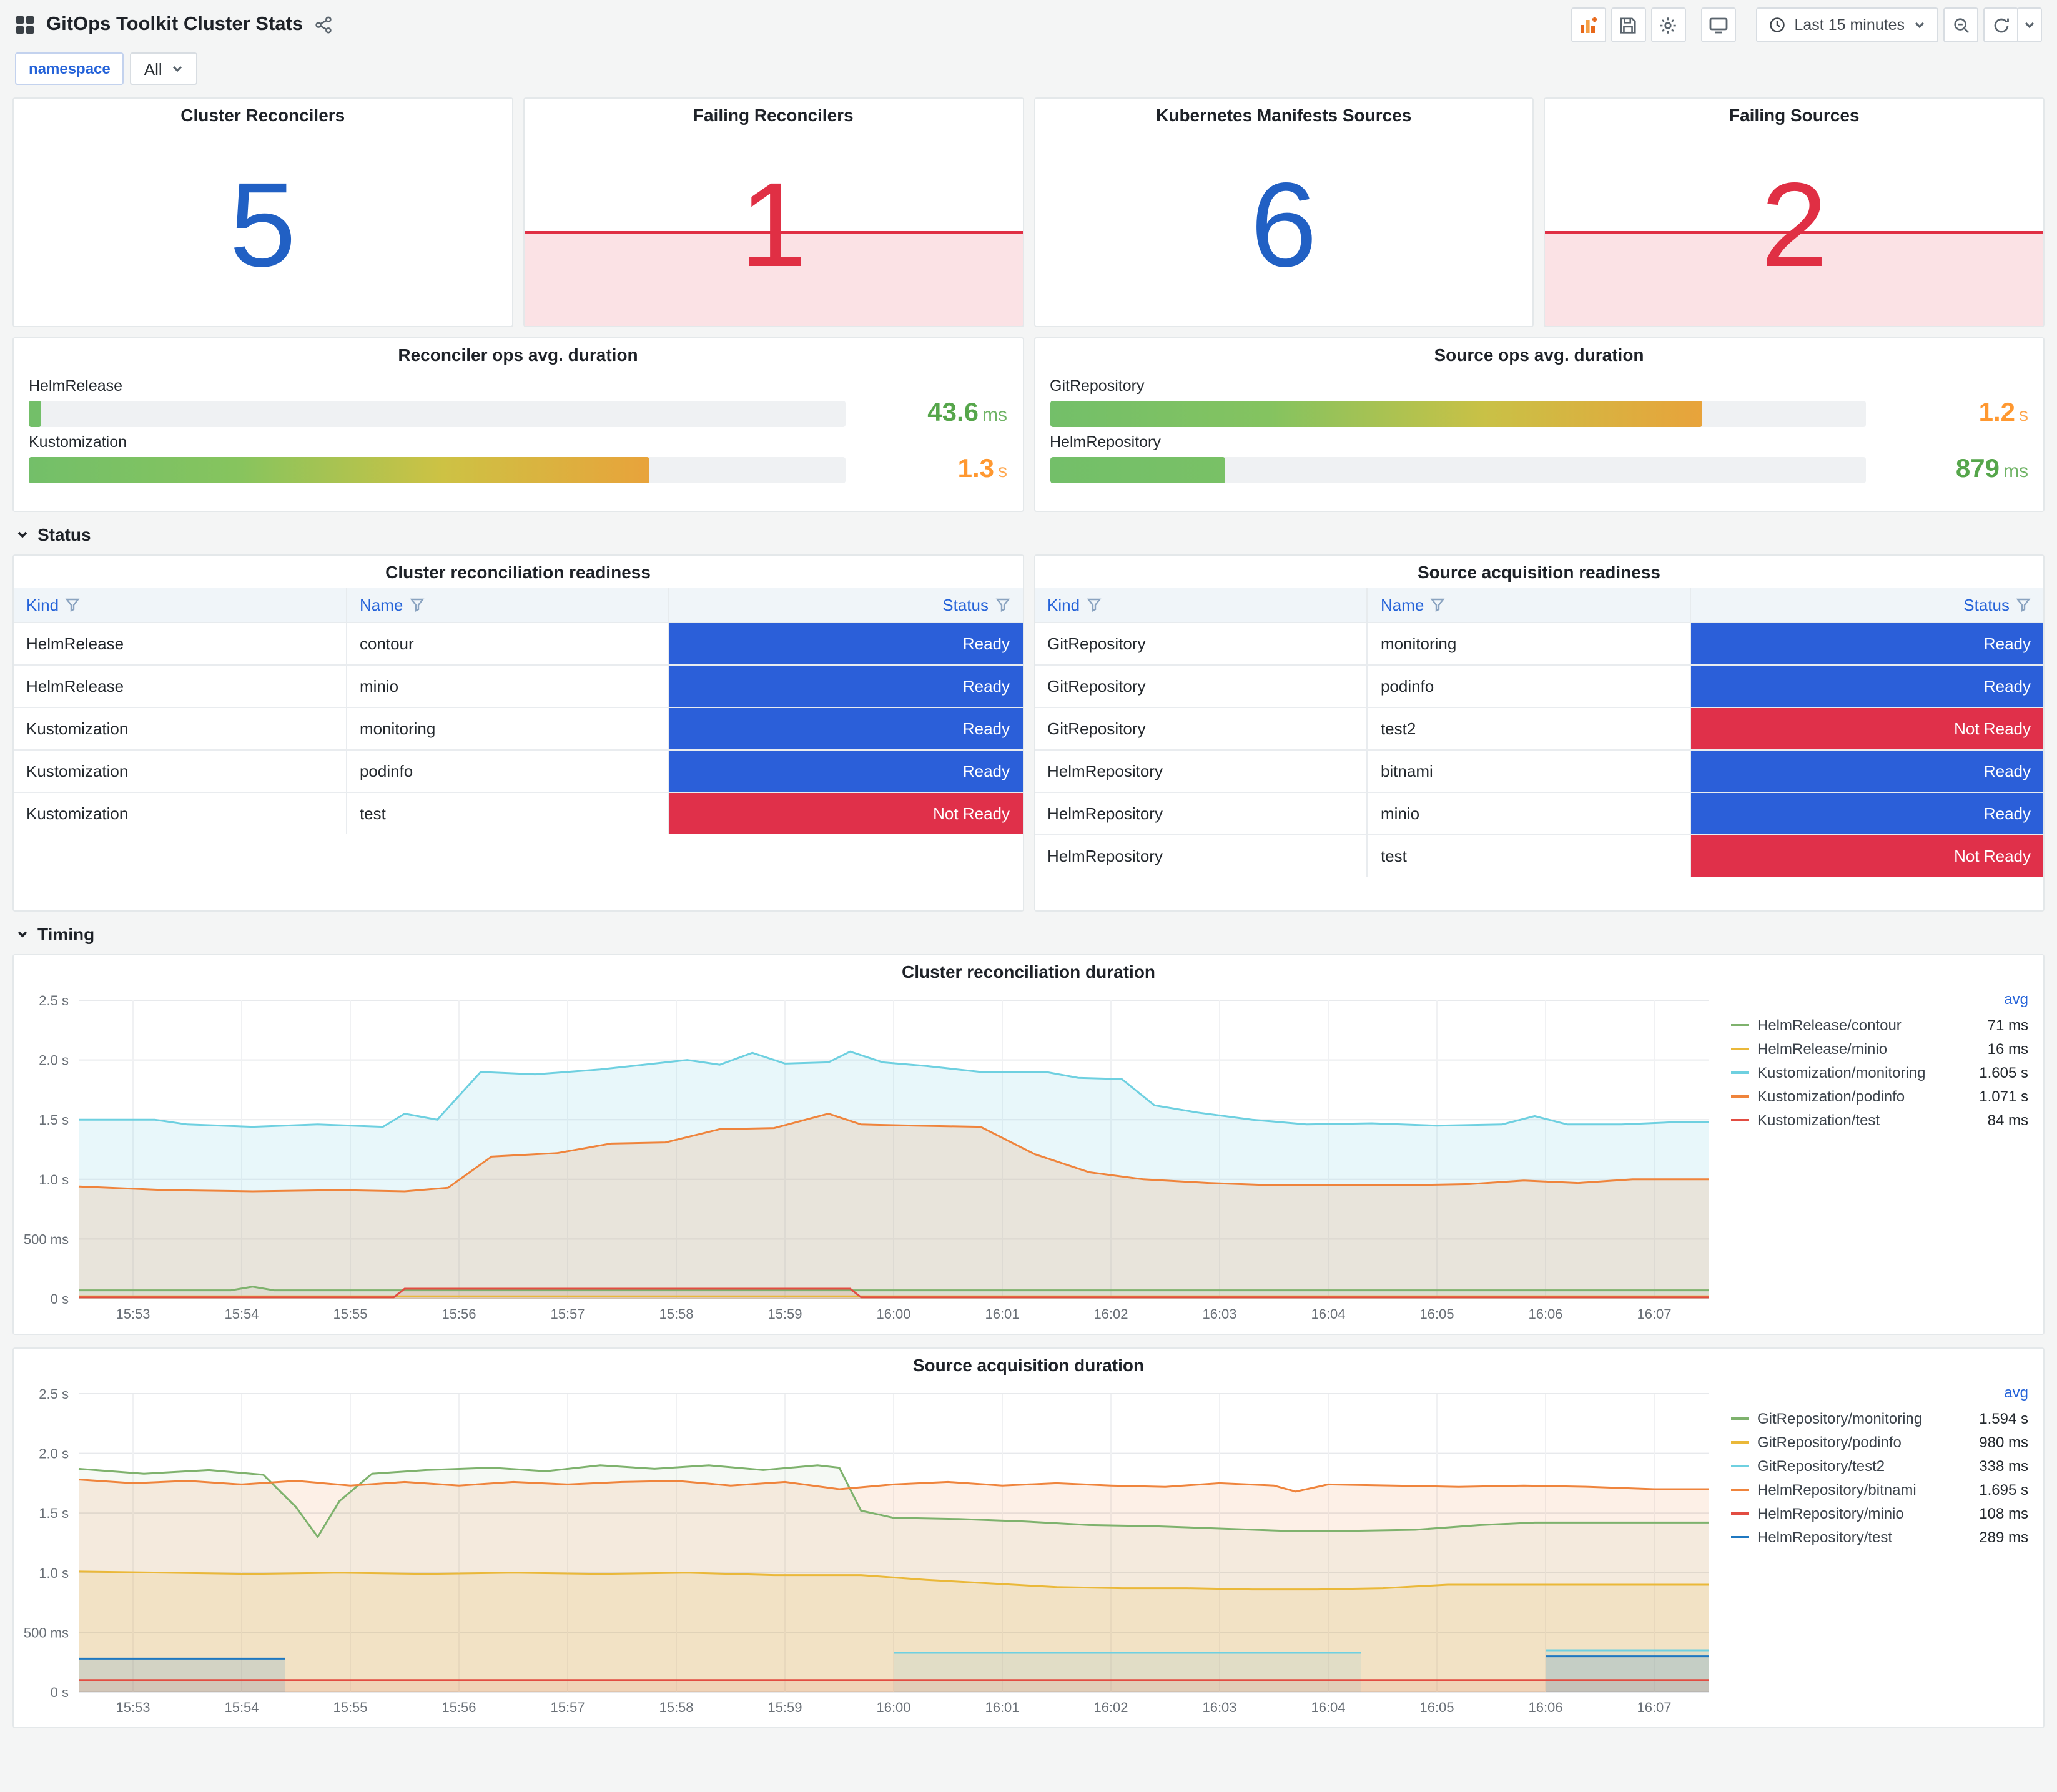 Image resolution: width=2057 pixels, height=1792 pixels. I want to click on panel-title: Cluster reconciliation readiness, so click(518, 572).